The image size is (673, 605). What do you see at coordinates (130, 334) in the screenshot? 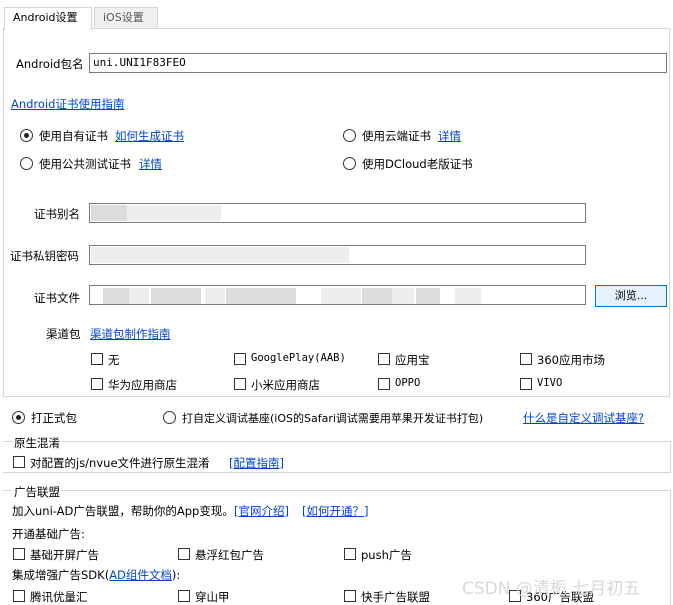
I see `channel-guide-link: 渠道包制作指南` at bounding box center [130, 334].